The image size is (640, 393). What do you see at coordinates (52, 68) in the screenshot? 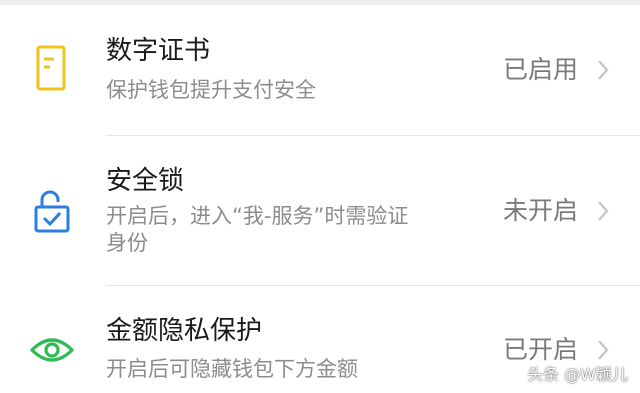
I see `certificate-icon` at bounding box center [52, 68].